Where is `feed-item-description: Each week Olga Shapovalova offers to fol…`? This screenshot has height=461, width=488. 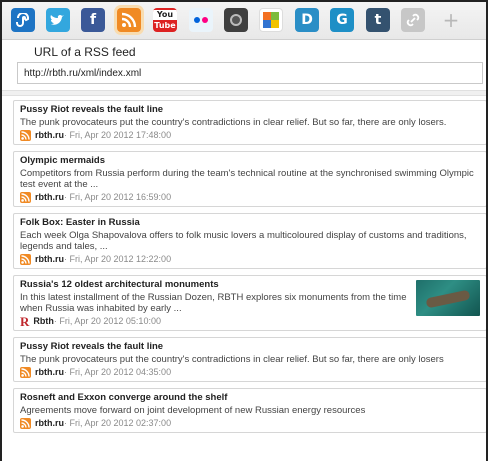
feed-item-description: Each week Olga Shapovalova offers to fol… is located at coordinates (243, 241).